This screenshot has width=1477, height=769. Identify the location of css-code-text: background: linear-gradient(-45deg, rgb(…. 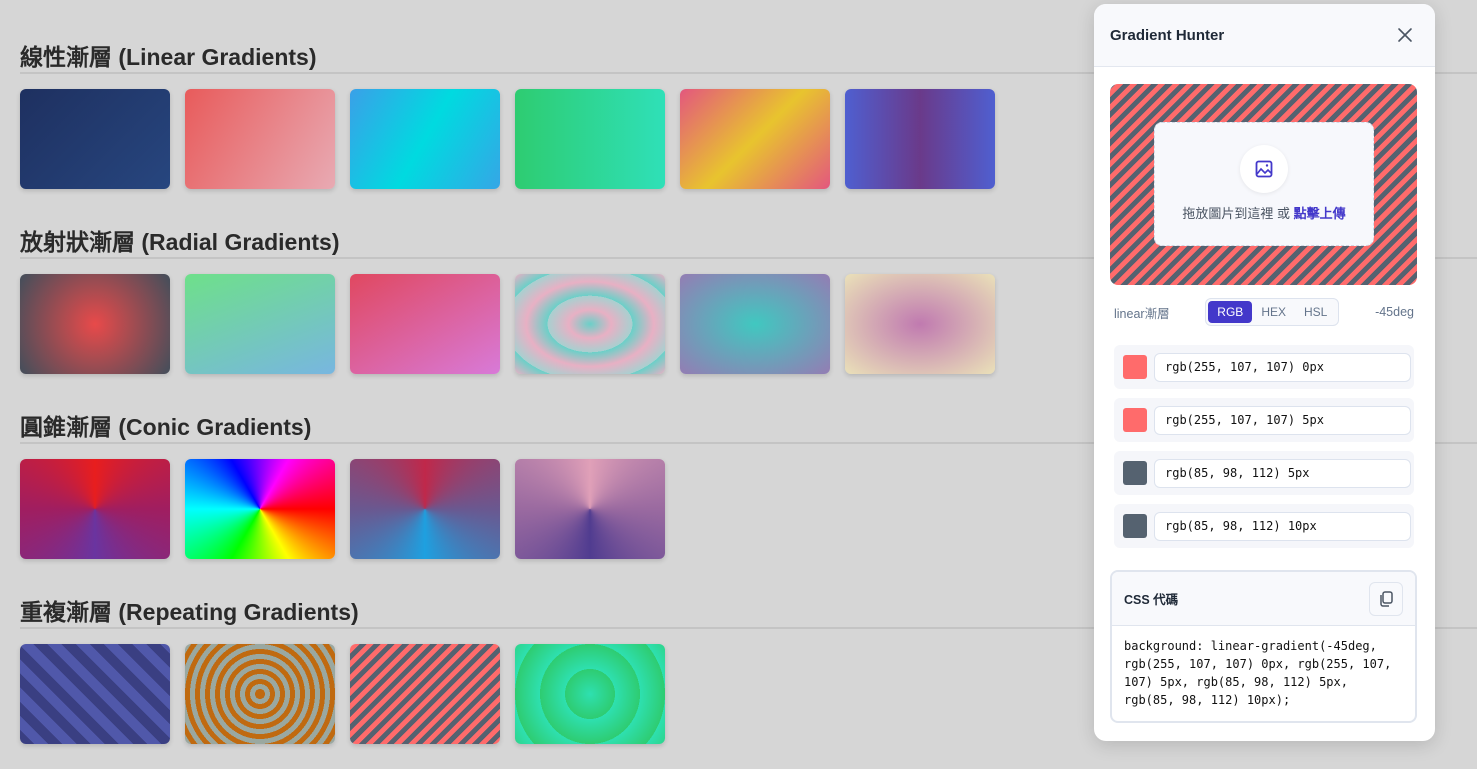
(1263, 673).